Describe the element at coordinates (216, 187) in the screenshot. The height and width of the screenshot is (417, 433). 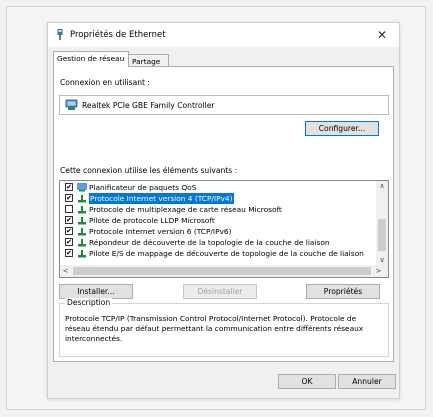
I see `list-item-qos: ✔ Planificateur de paquets QoS` at that location.